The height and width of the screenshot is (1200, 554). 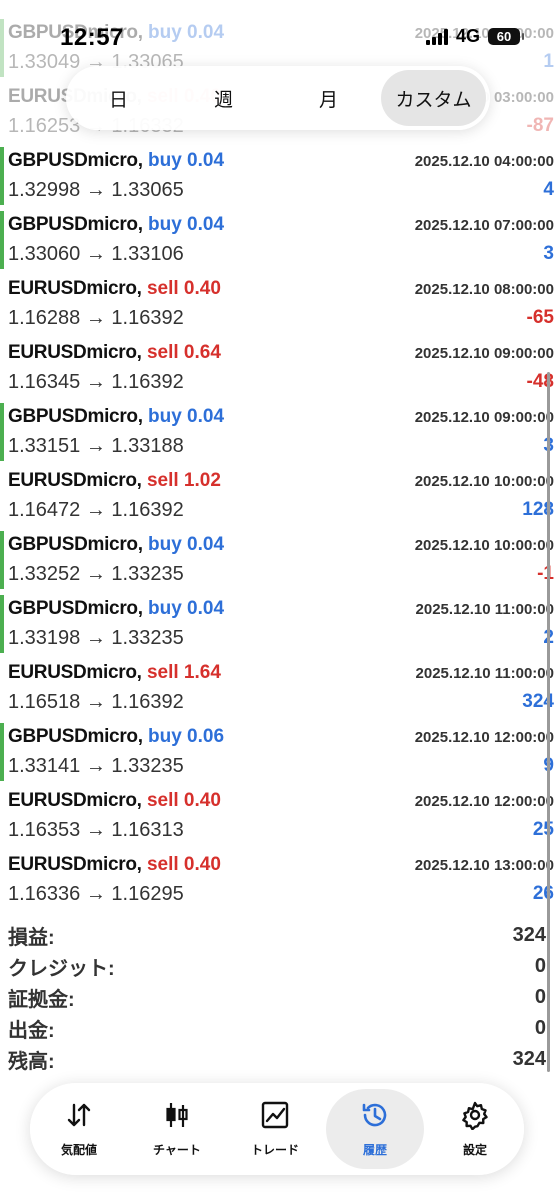 I want to click on signal-icon, so click(x=436, y=36).